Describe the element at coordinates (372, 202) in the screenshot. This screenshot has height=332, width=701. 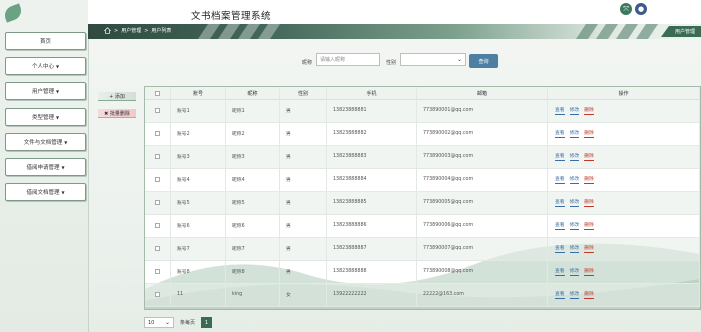
I see `cell-phone: 13823888885` at that location.